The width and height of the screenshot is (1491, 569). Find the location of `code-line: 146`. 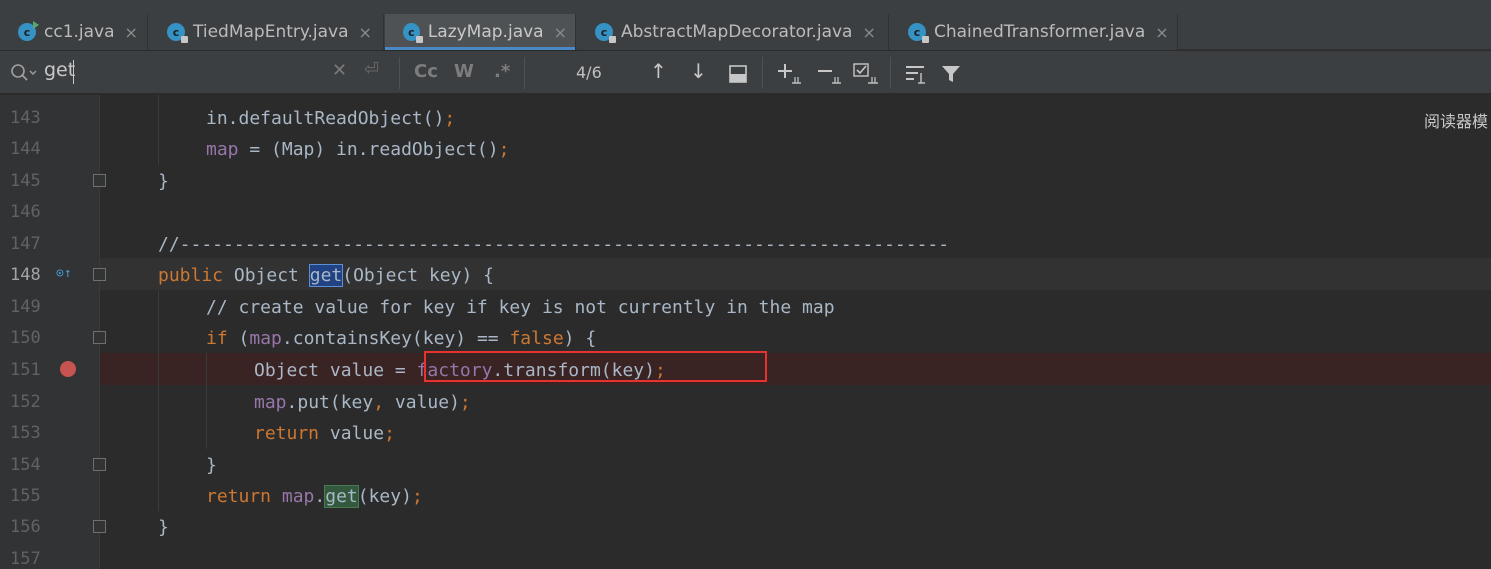

code-line: 146 is located at coordinates (745, 212).